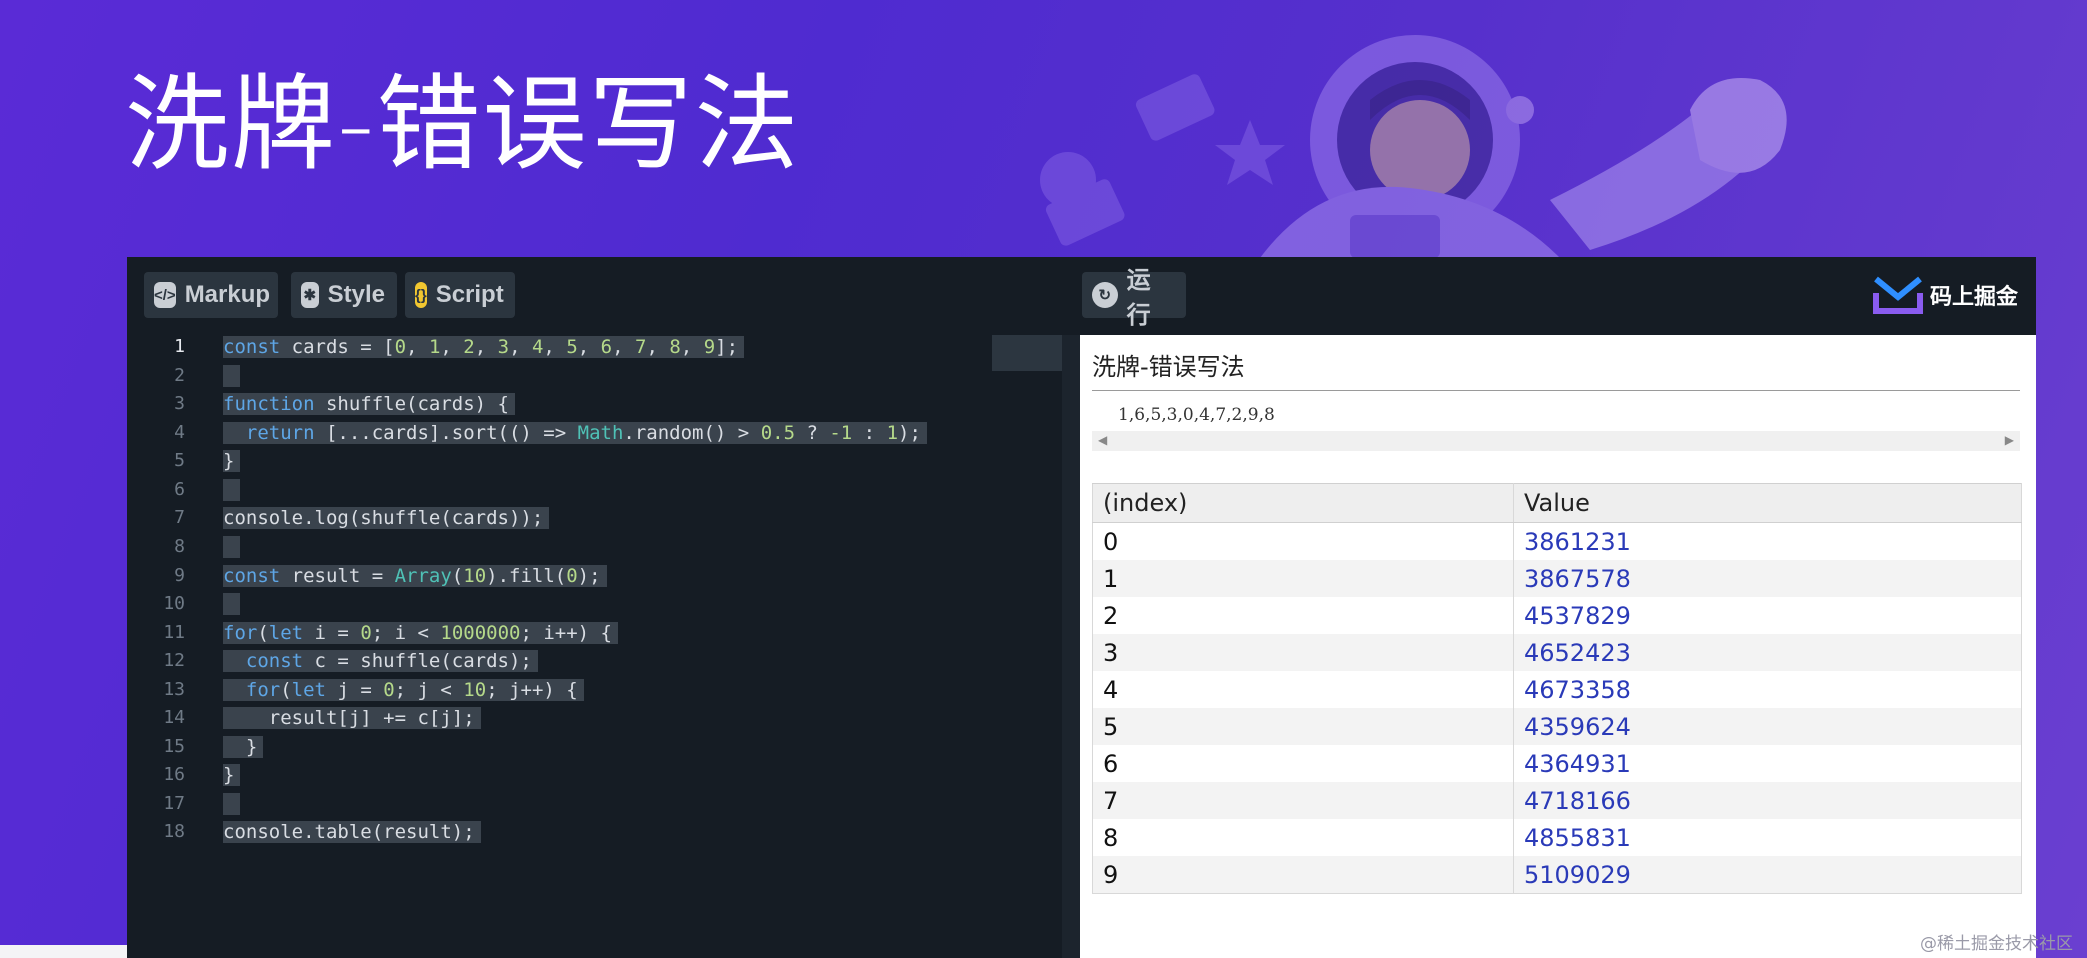  Describe the element at coordinates (1898, 295) in the screenshot. I see `juejin-logo-icon` at that location.